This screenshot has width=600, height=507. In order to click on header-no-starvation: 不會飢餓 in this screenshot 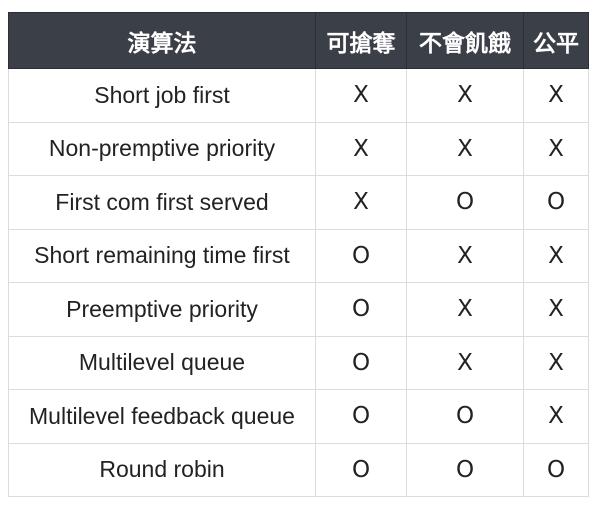, I will do `click(465, 40)`.